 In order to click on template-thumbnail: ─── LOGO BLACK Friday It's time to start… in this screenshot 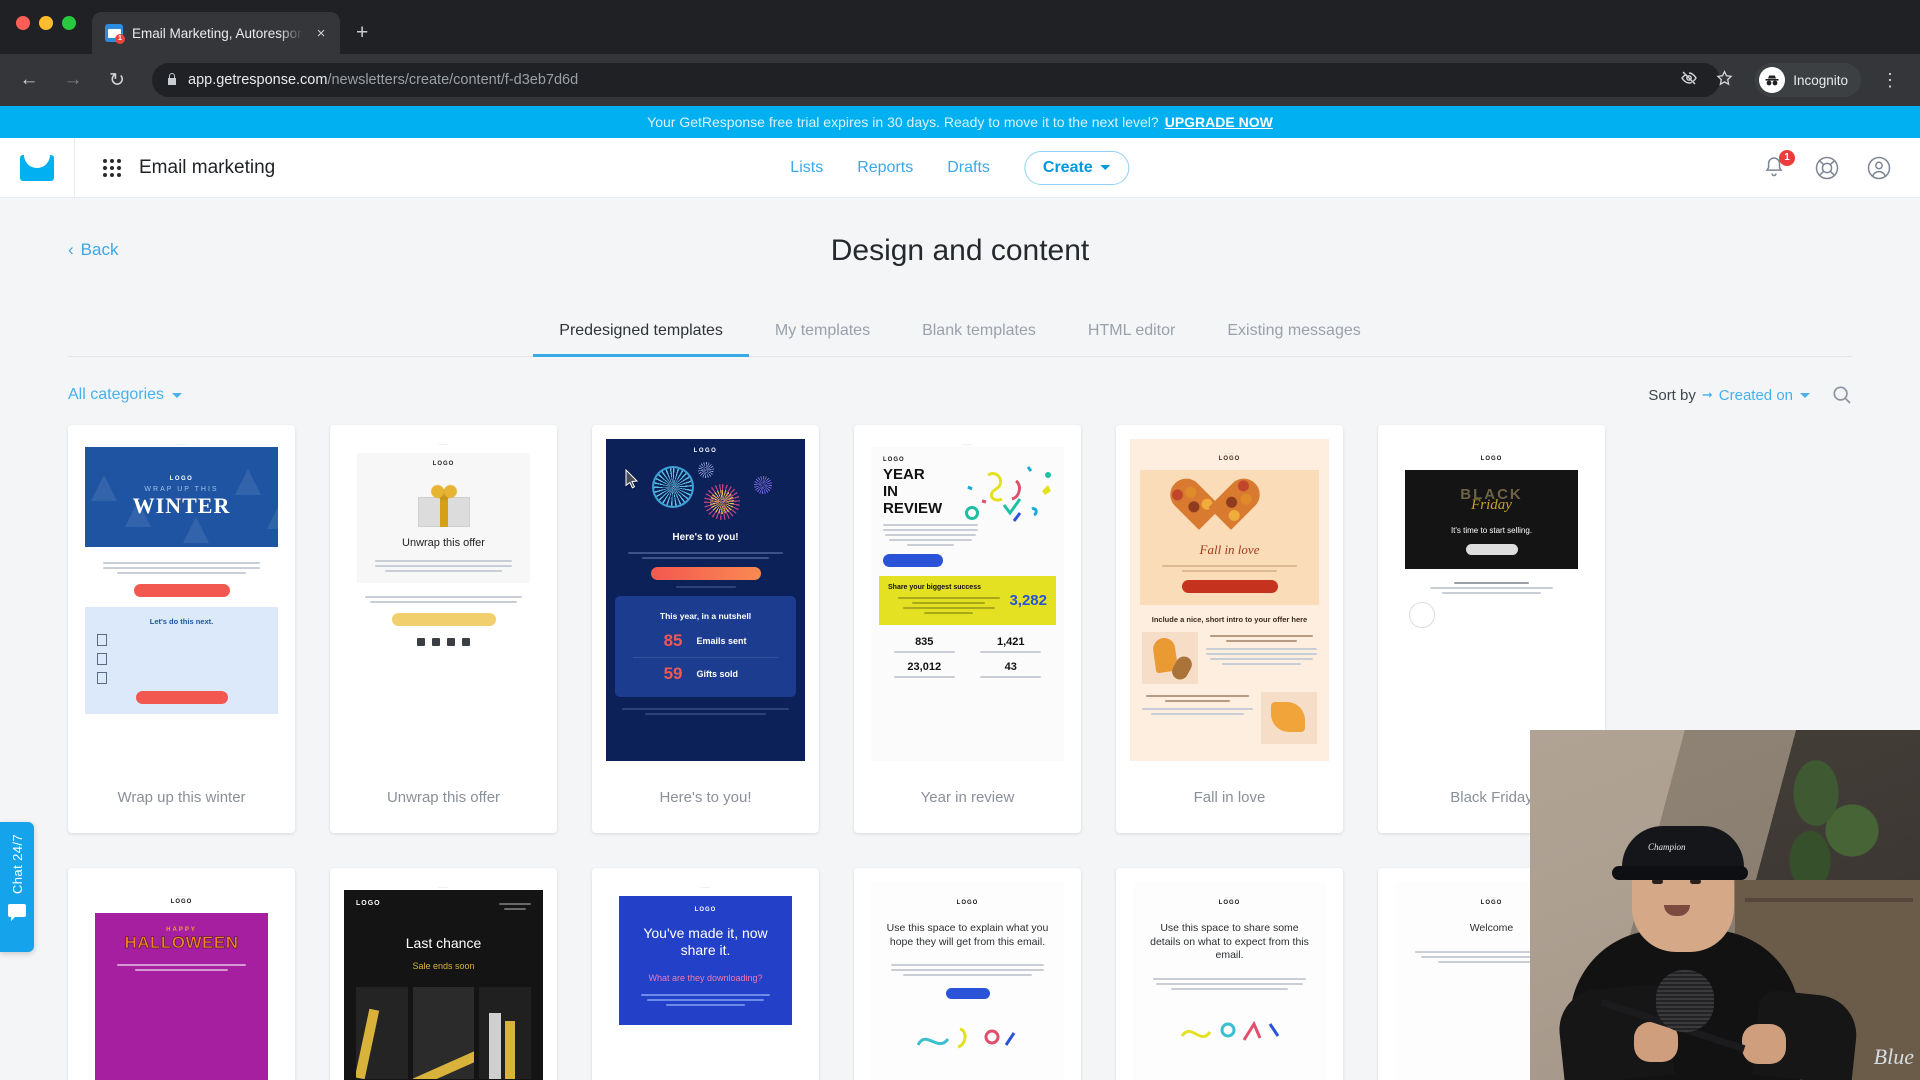, I will do `click(1491, 600)`.